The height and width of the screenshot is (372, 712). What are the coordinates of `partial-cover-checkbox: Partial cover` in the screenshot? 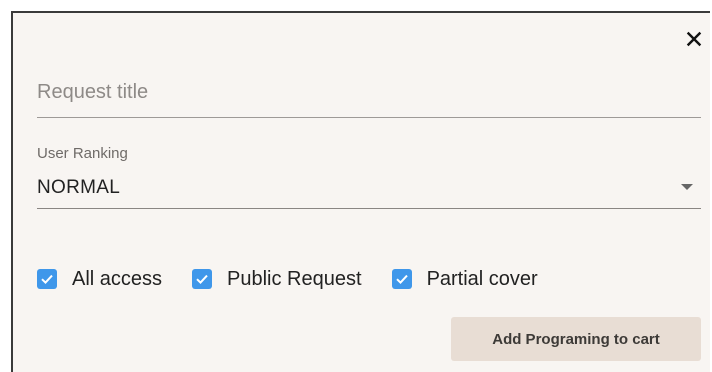 It's located at (464, 279).